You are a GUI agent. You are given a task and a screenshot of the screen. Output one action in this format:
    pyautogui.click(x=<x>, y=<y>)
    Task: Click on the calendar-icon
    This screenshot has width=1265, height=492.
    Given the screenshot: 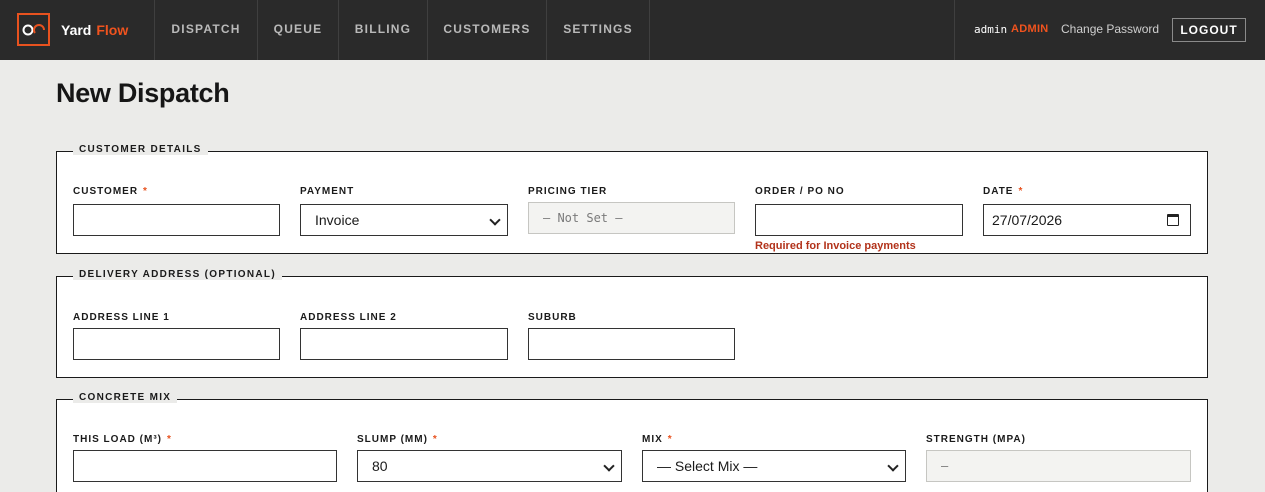 What is the action you would take?
    pyautogui.click(x=1173, y=220)
    